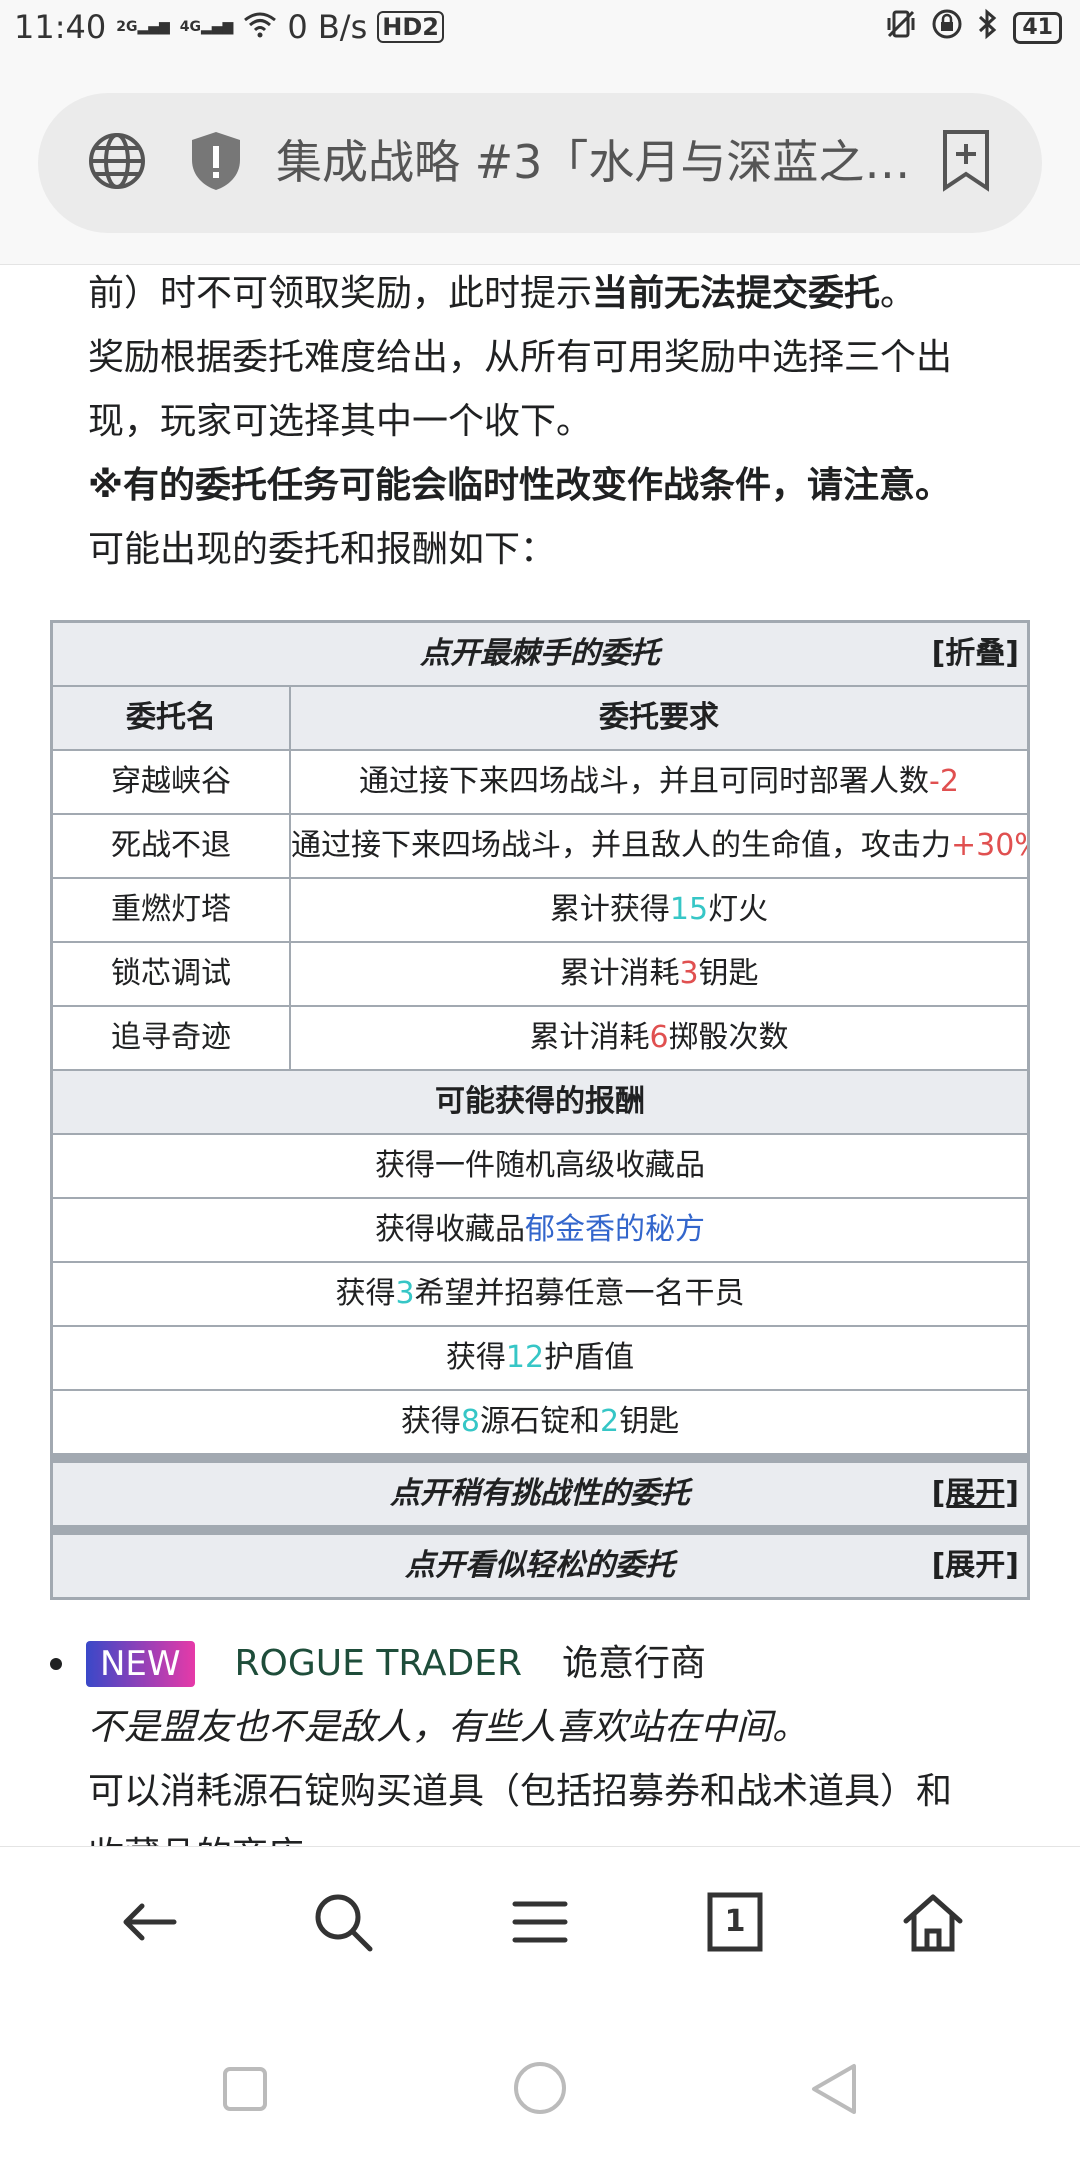  I want to click on commission-requirement: 累计获得15灯火, so click(659, 909).